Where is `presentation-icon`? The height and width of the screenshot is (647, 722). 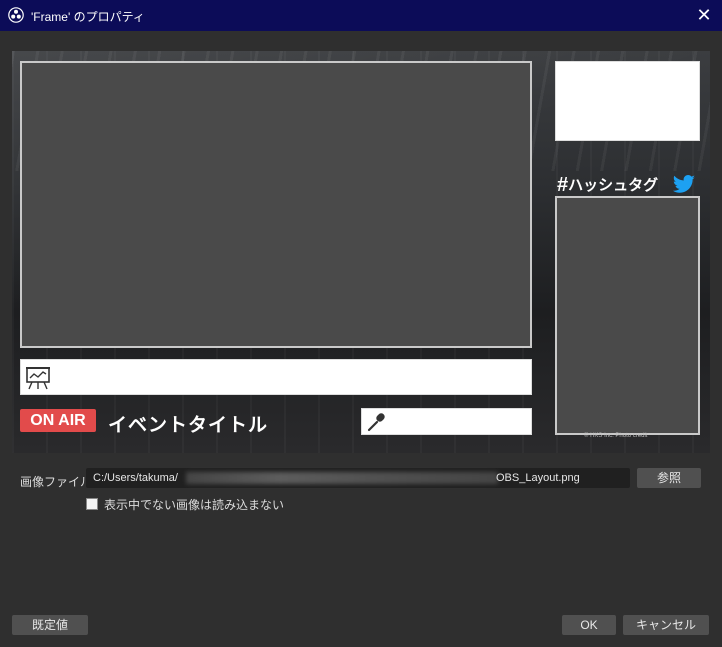 presentation-icon is located at coordinates (38, 378).